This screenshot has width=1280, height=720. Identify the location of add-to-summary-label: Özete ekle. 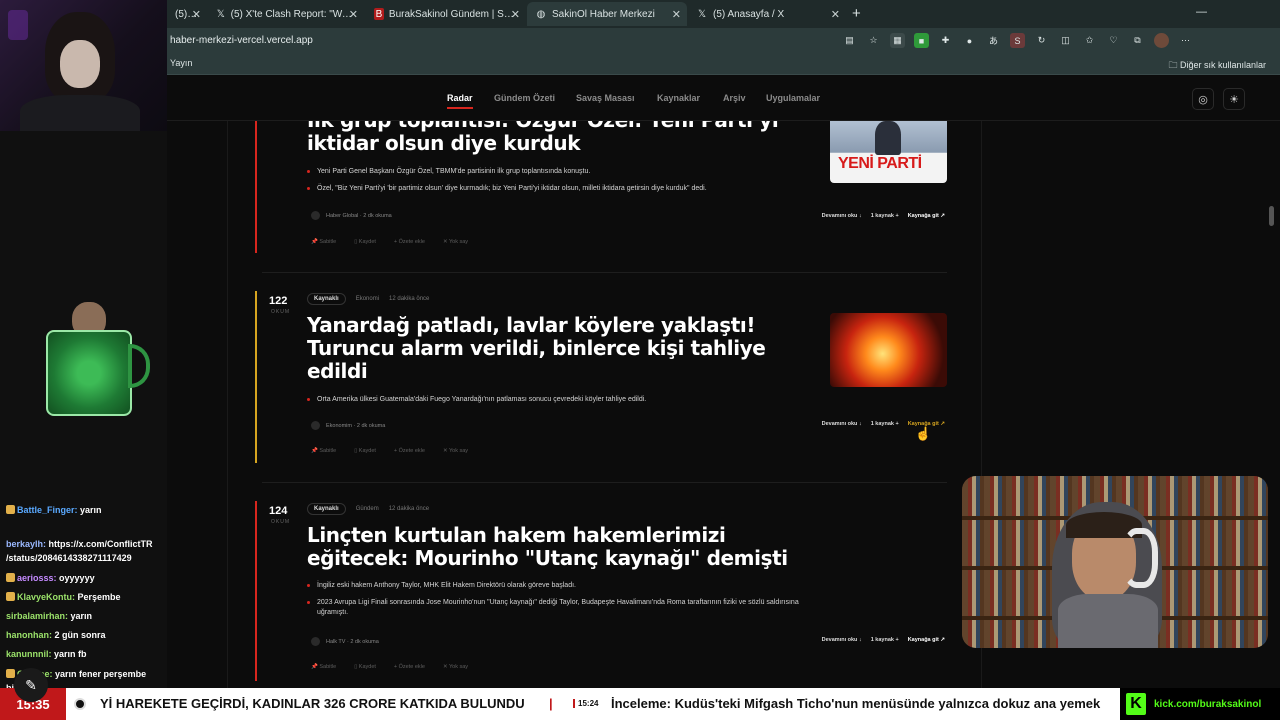
(411, 451).